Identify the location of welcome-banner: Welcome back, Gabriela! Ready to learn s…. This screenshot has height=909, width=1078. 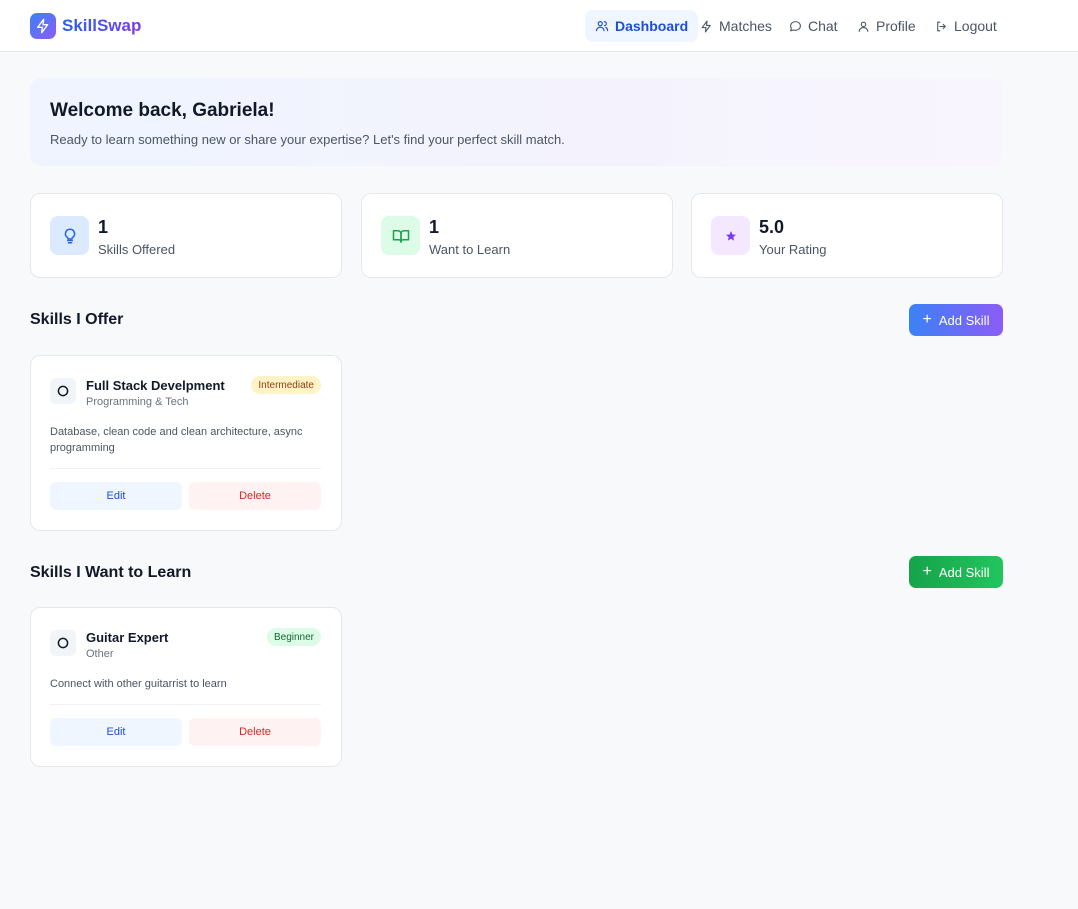
(516, 122).